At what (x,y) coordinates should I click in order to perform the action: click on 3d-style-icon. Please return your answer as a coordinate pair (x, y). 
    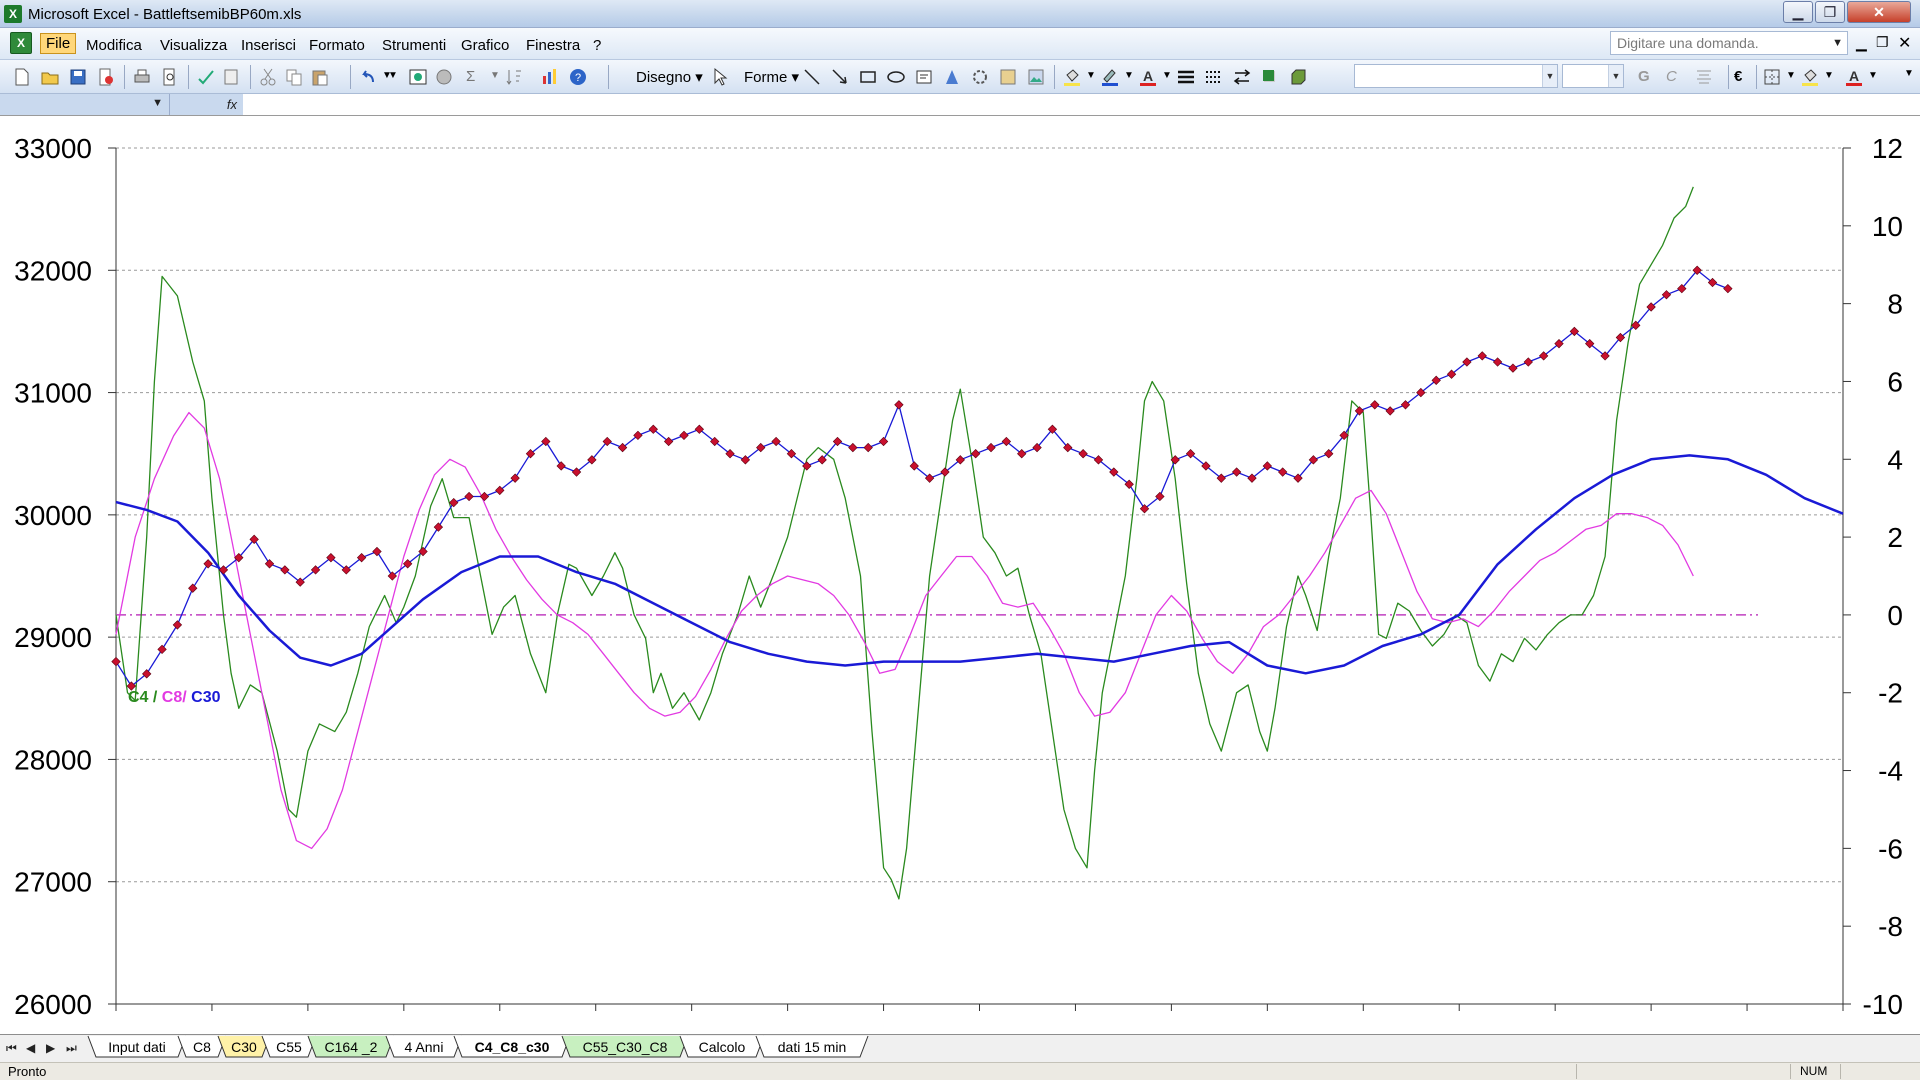
    Looking at the image, I should click on (1298, 77).